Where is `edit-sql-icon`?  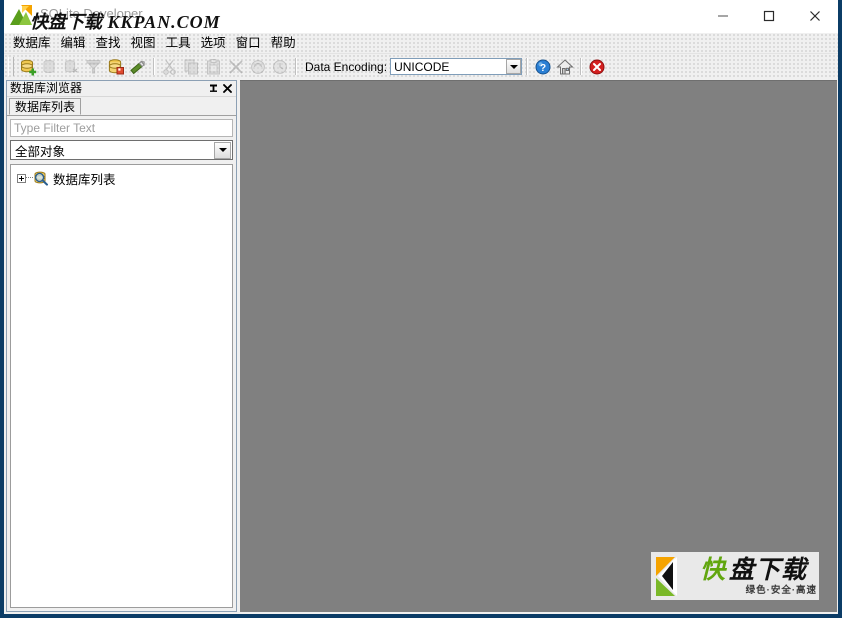
edit-sql-icon is located at coordinates (138, 67).